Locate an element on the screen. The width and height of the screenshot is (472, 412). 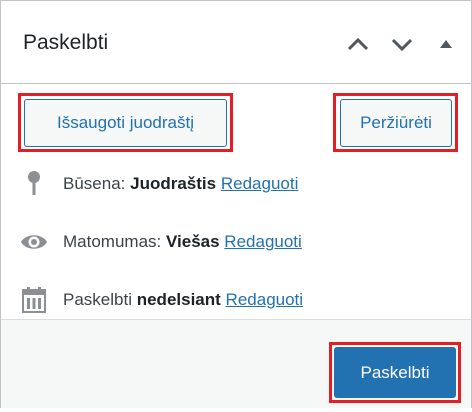
triangle-up-icon is located at coordinates (446, 44).